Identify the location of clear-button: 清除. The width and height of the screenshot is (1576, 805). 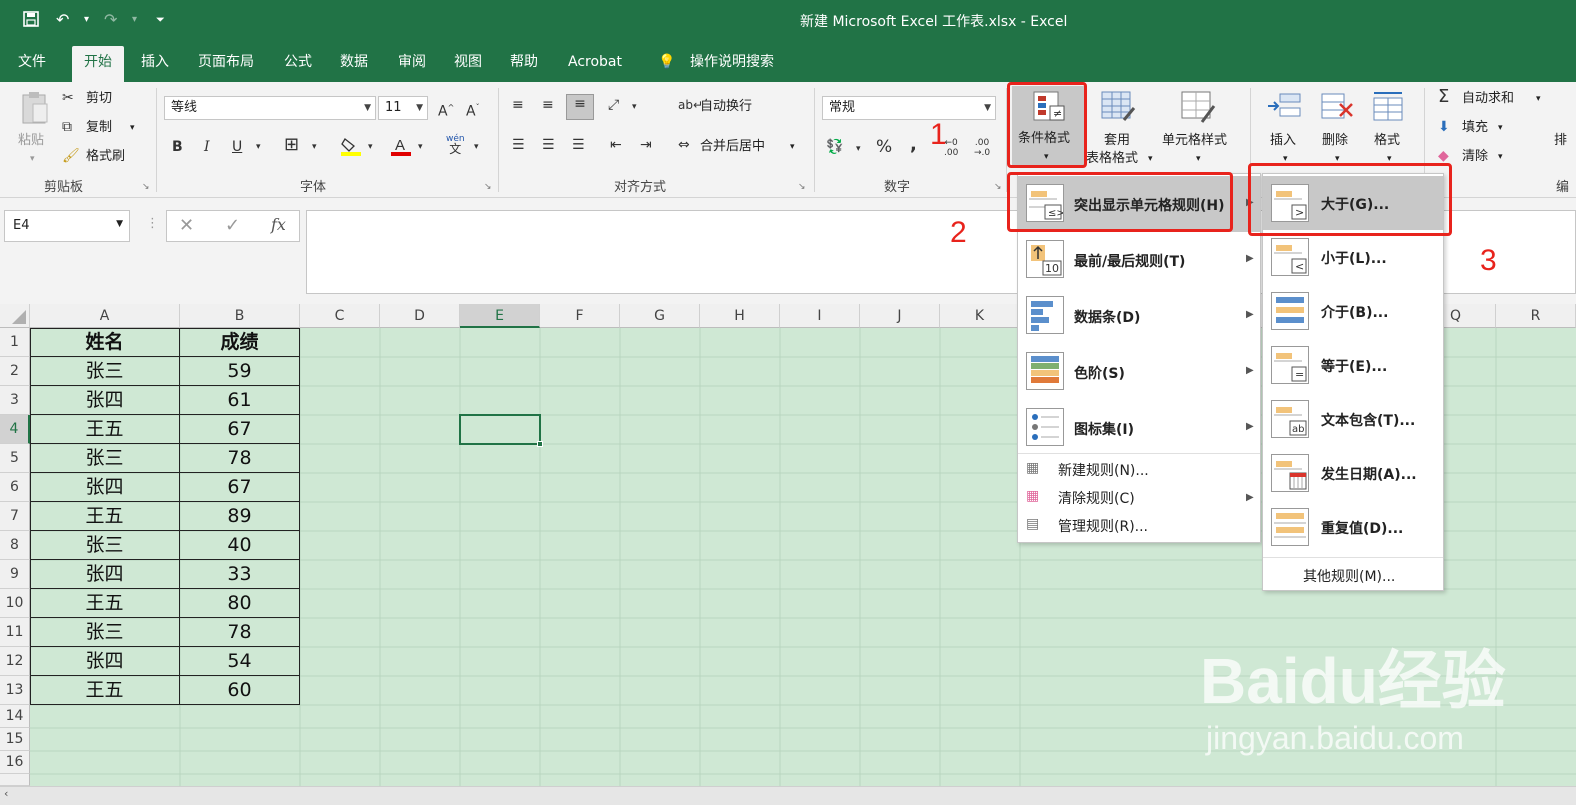
(1475, 157).